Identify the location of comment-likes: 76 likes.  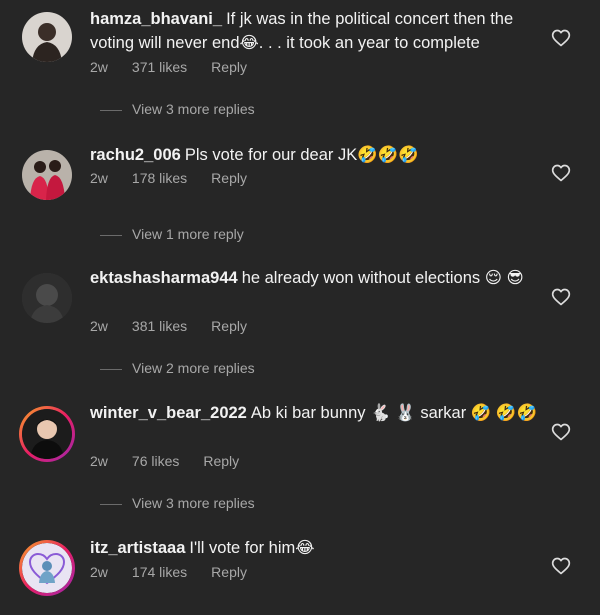
(155, 461).